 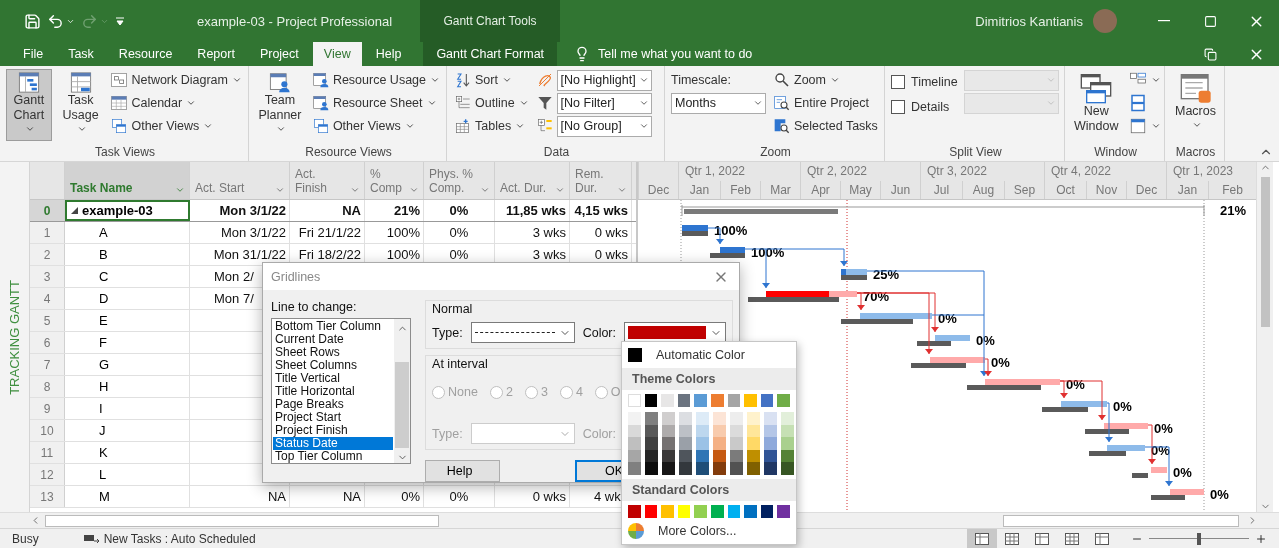 I want to click on column-header: Rem. Dur., so click(x=601, y=180).